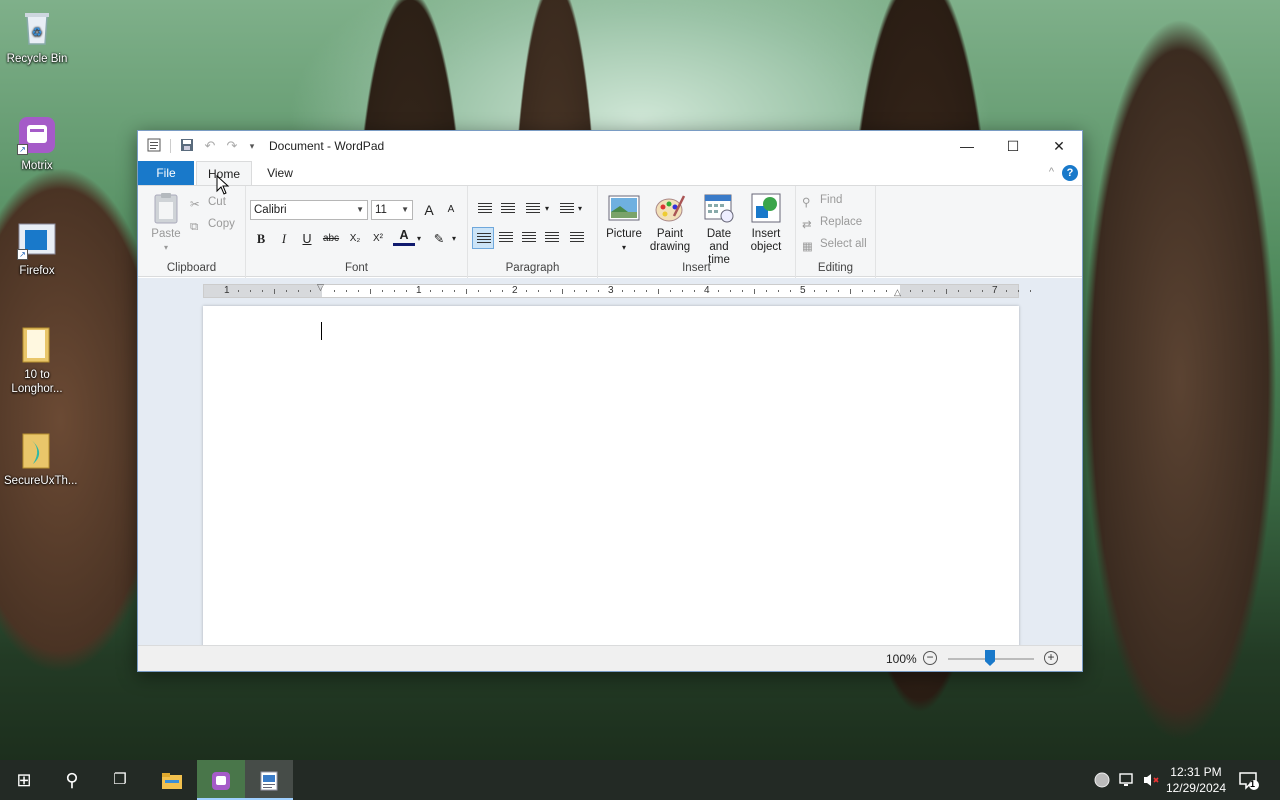 The height and width of the screenshot is (800, 1280). Describe the element at coordinates (567, 209) in the screenshot. I see `line-spacing-button` at that location.